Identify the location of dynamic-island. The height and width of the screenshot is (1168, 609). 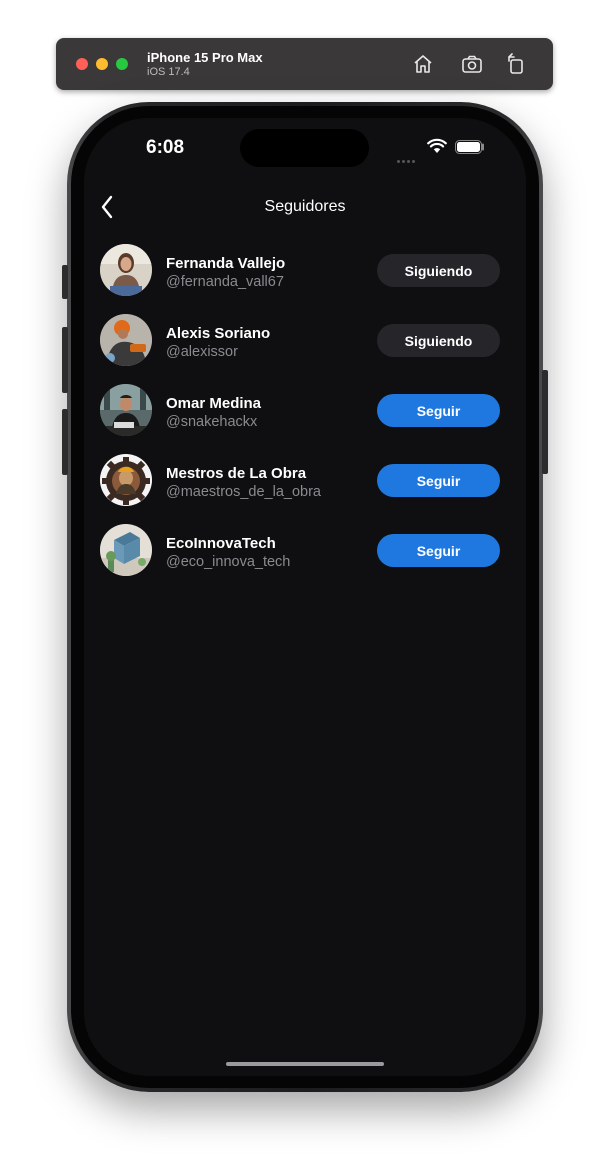
(304, 148).